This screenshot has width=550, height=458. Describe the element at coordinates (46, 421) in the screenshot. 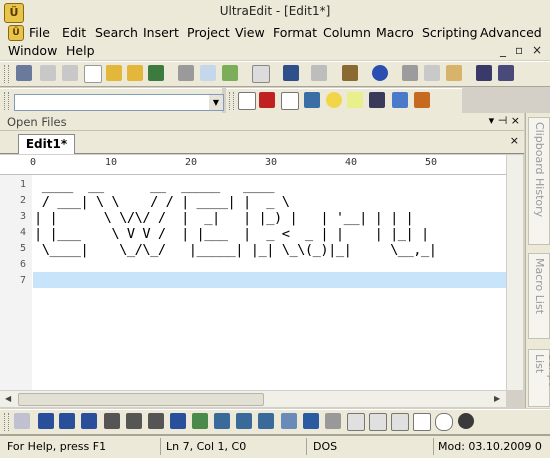

I see `bold-icon` at that location.